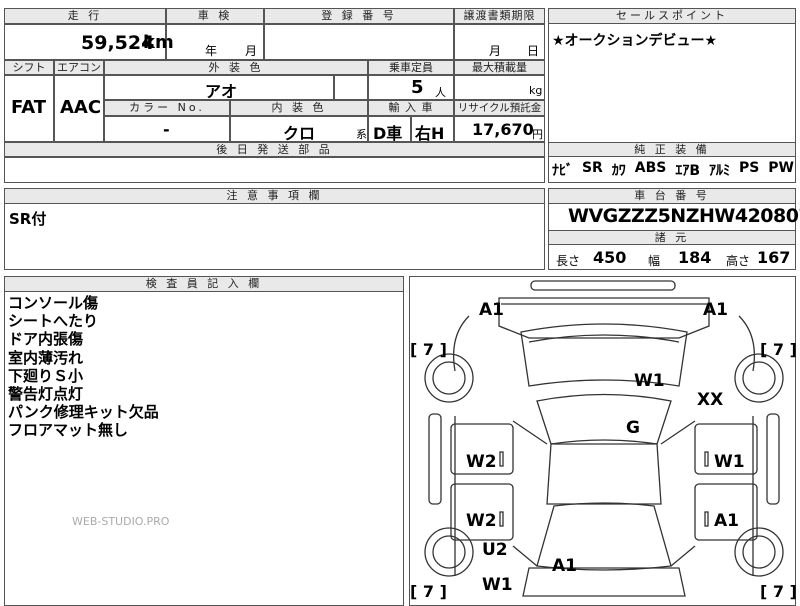 This screenshot has height=606, width=800. What do you see at coordinates (481, 462) in the screenshot?
I see `damage-w2-left-front-door: W2` at bounding box center [481, 462].